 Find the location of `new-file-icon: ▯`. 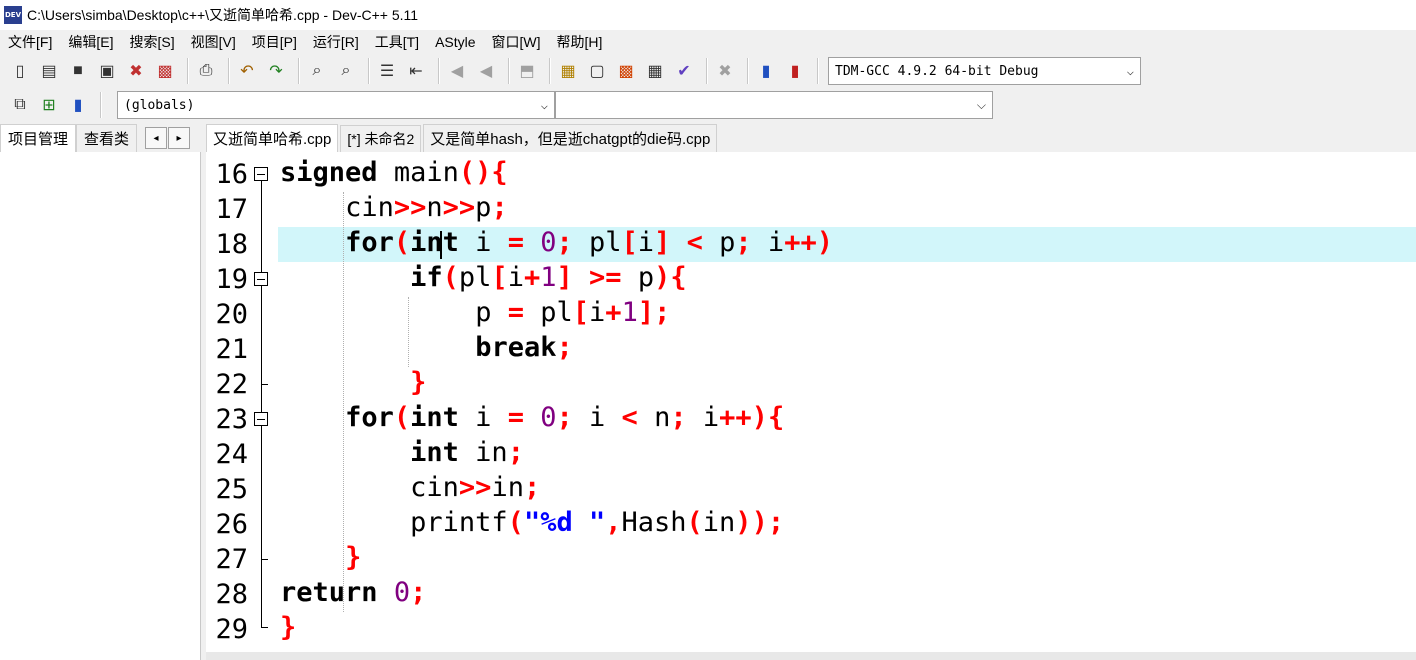

new-file-icon: ▯ is located at coordinates (20, 71).